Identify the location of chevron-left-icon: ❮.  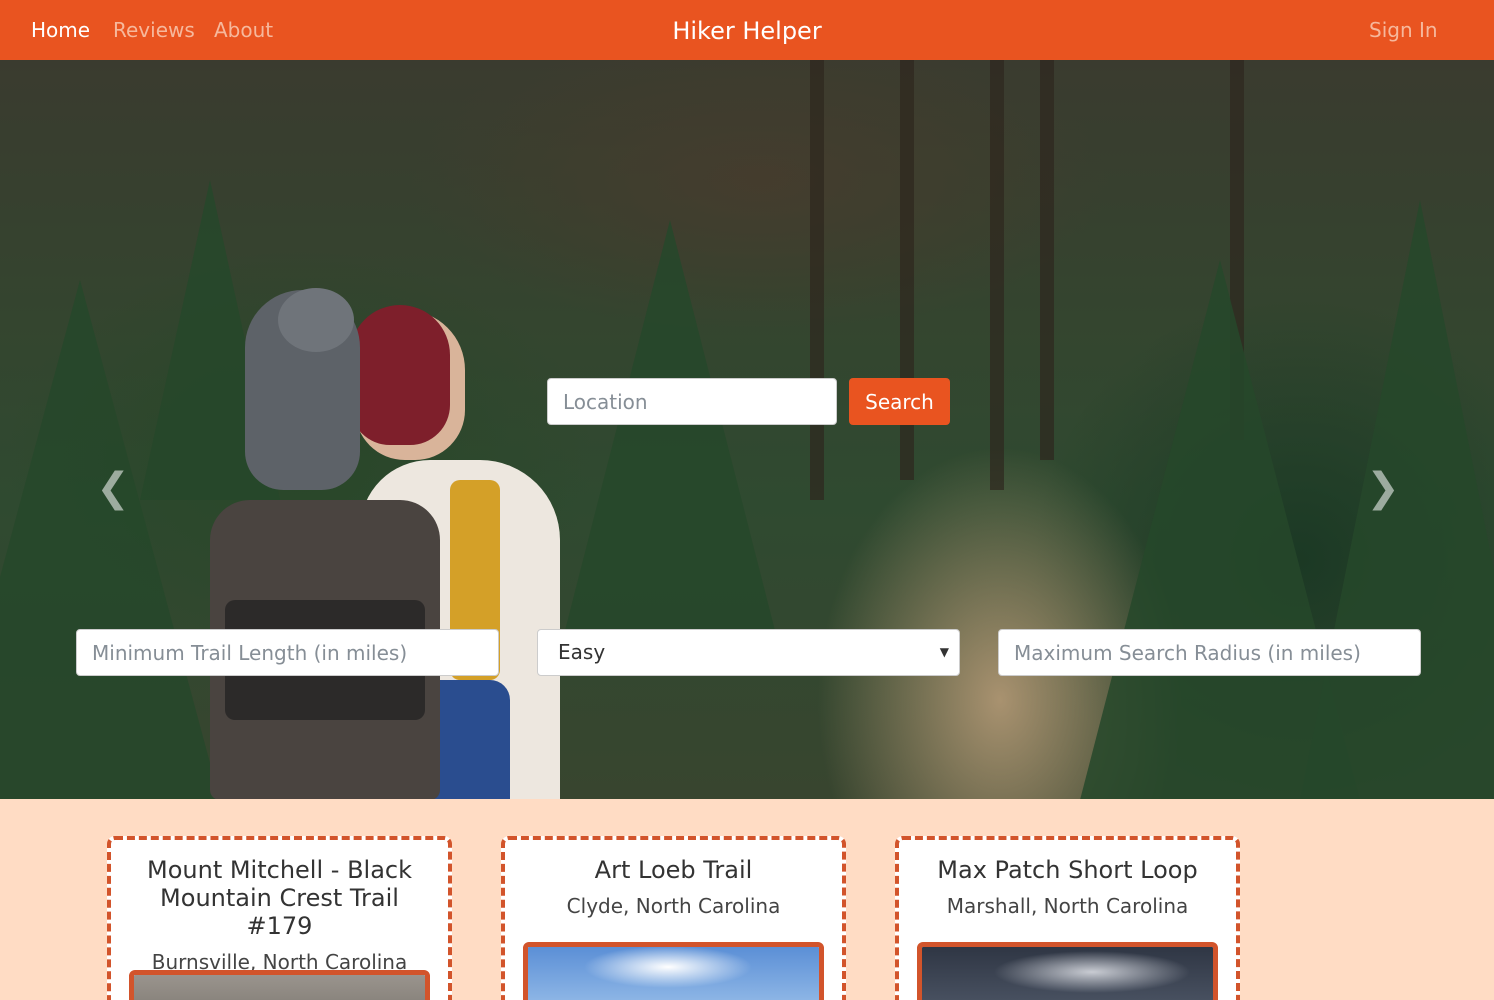
(113, 488).